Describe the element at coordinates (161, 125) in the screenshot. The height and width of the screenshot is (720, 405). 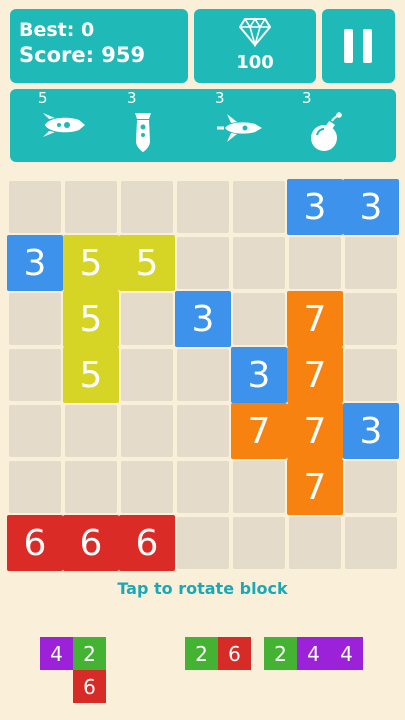
I see `powerup-missile-button: 3` at that location.